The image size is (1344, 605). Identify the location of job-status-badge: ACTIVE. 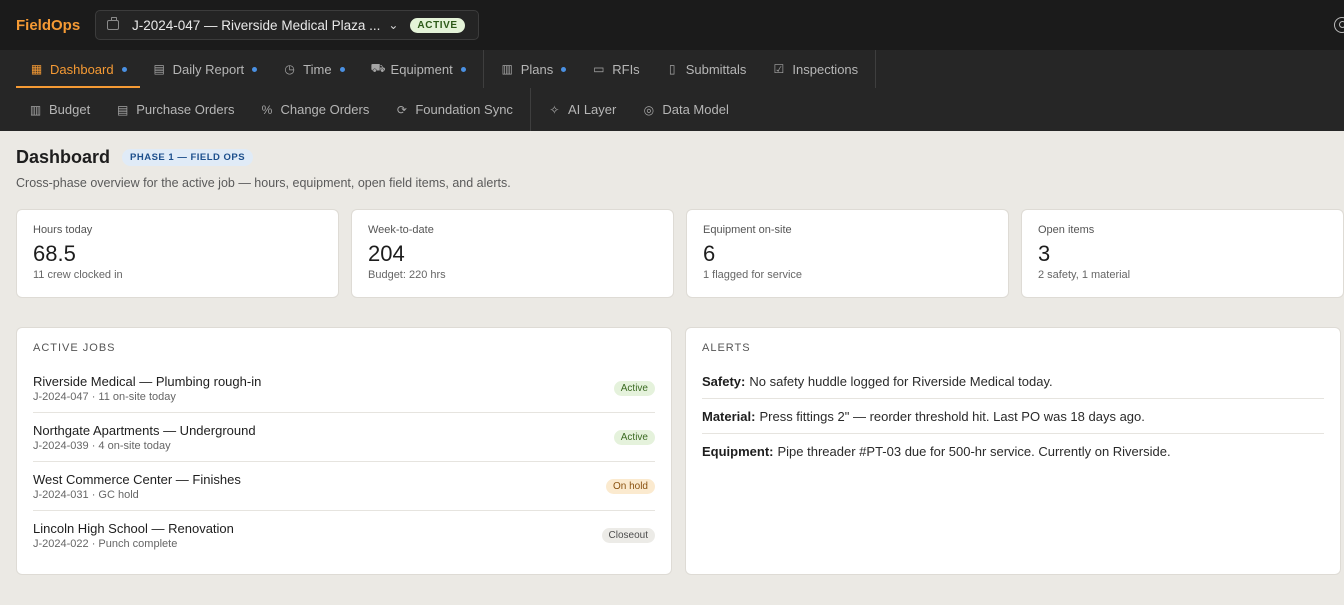
(437, 25).